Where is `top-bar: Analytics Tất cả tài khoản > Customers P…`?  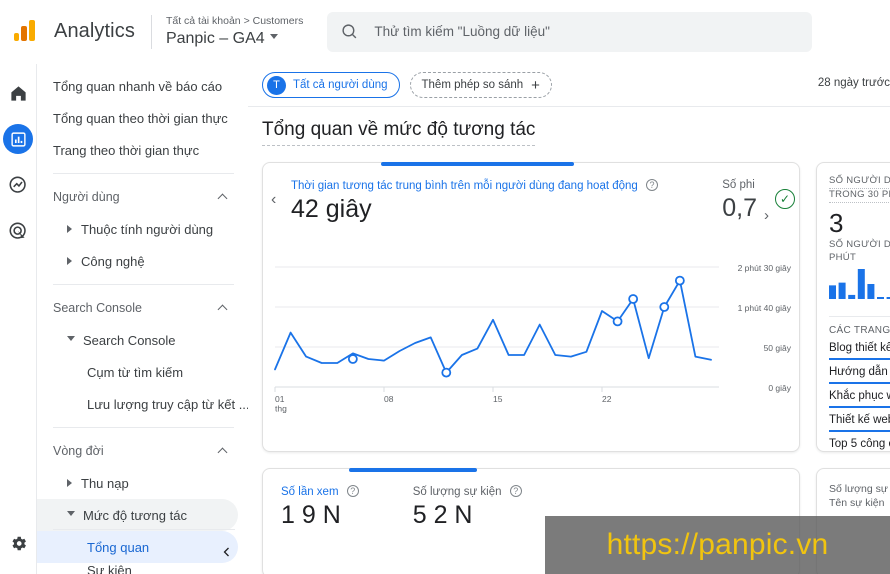 top-bar: Analytics Tất cả tài khoản > Customers P… is located at coordinates (445, 32).